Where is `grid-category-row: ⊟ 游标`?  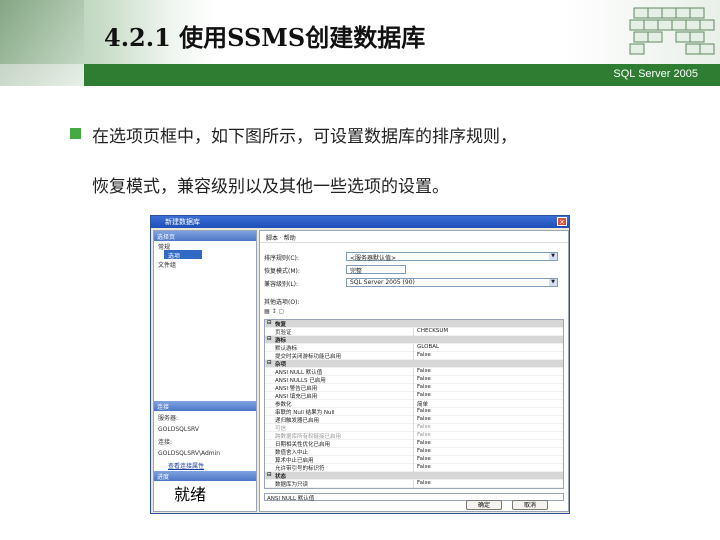 grid-category-row: ⊟ 游标 is located at coordinates (414, 340).